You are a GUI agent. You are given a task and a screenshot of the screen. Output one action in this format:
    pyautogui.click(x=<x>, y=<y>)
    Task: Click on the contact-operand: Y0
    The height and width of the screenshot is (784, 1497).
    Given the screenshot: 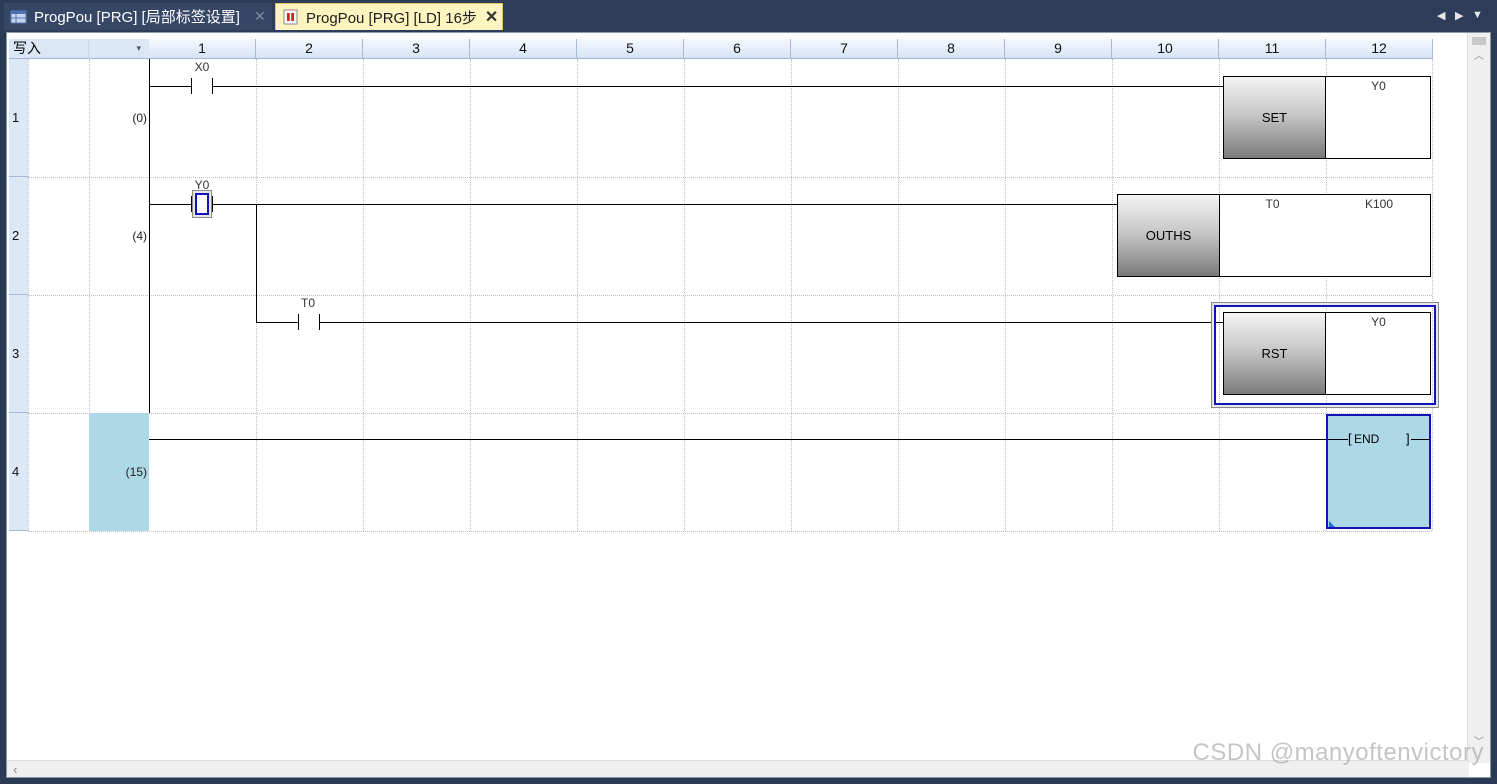 What is the action you would take?
    pyautogui.click(x=202, y=185)
    